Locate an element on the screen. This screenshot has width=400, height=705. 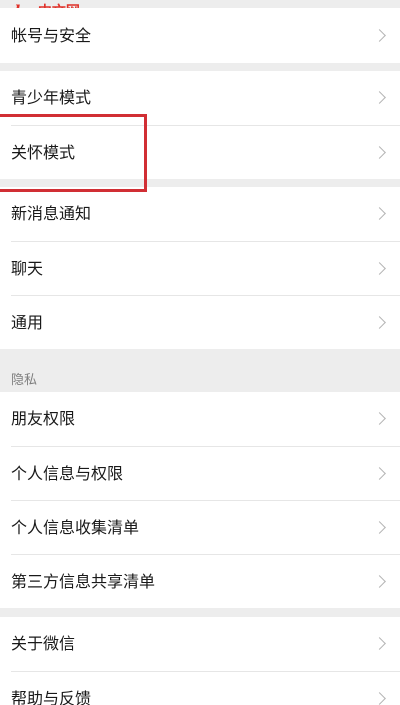
settings-item-account-security: 帐号与安全 is located at coordinates (200, 35).